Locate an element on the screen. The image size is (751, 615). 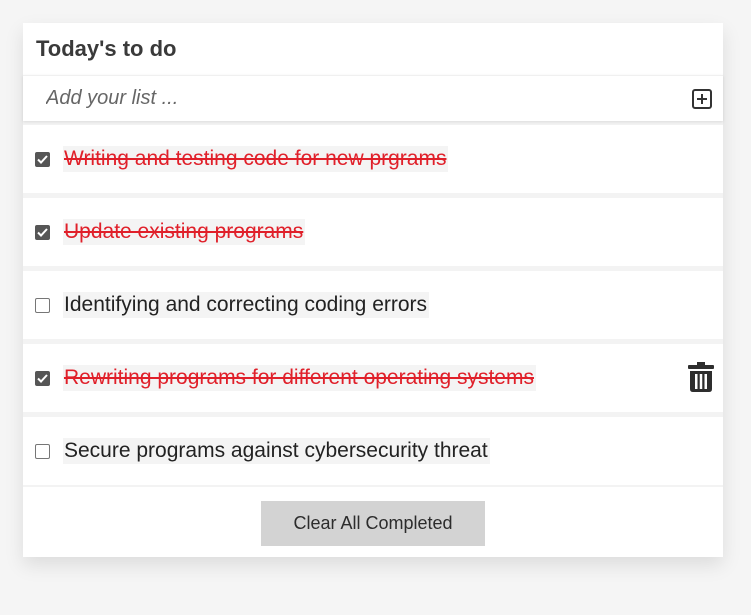
add-item-input is located at coordinates (357, 98).